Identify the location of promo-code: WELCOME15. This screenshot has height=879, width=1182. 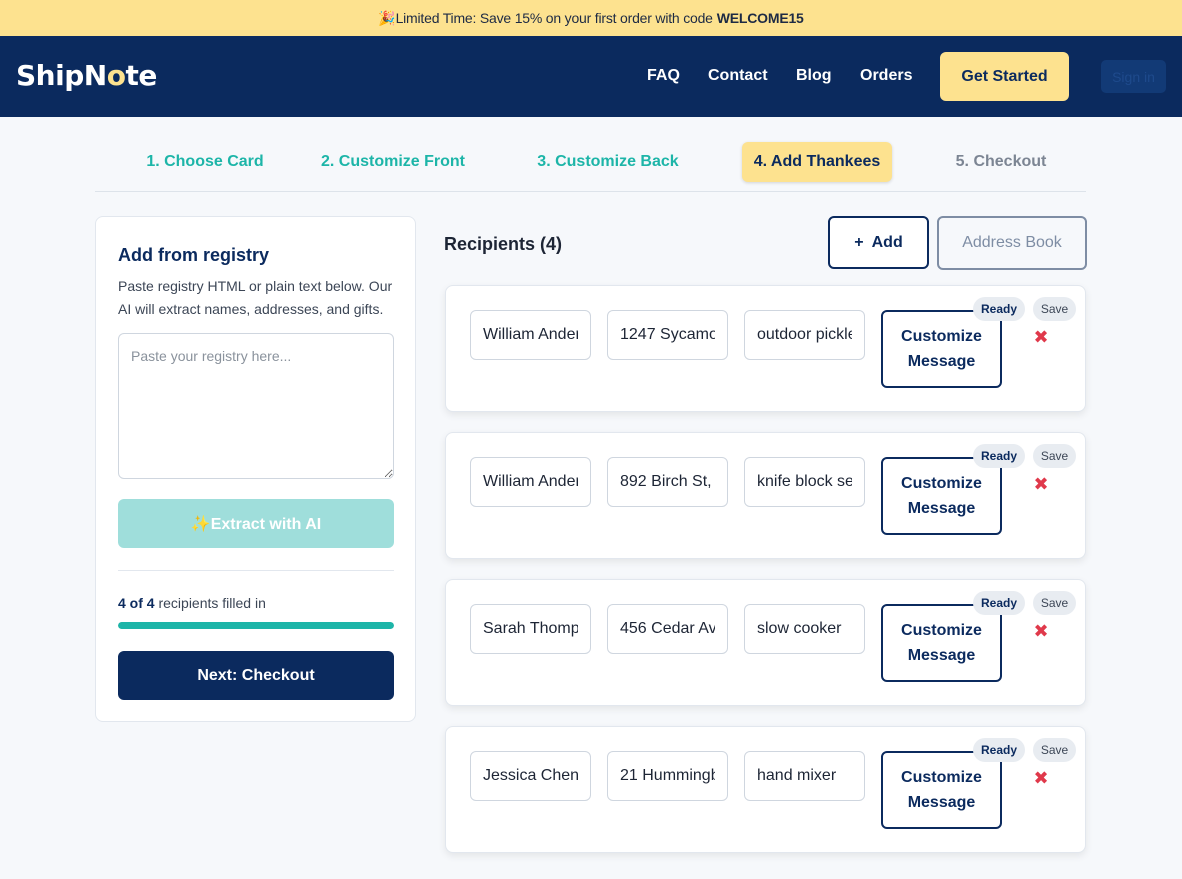
(760, 18).